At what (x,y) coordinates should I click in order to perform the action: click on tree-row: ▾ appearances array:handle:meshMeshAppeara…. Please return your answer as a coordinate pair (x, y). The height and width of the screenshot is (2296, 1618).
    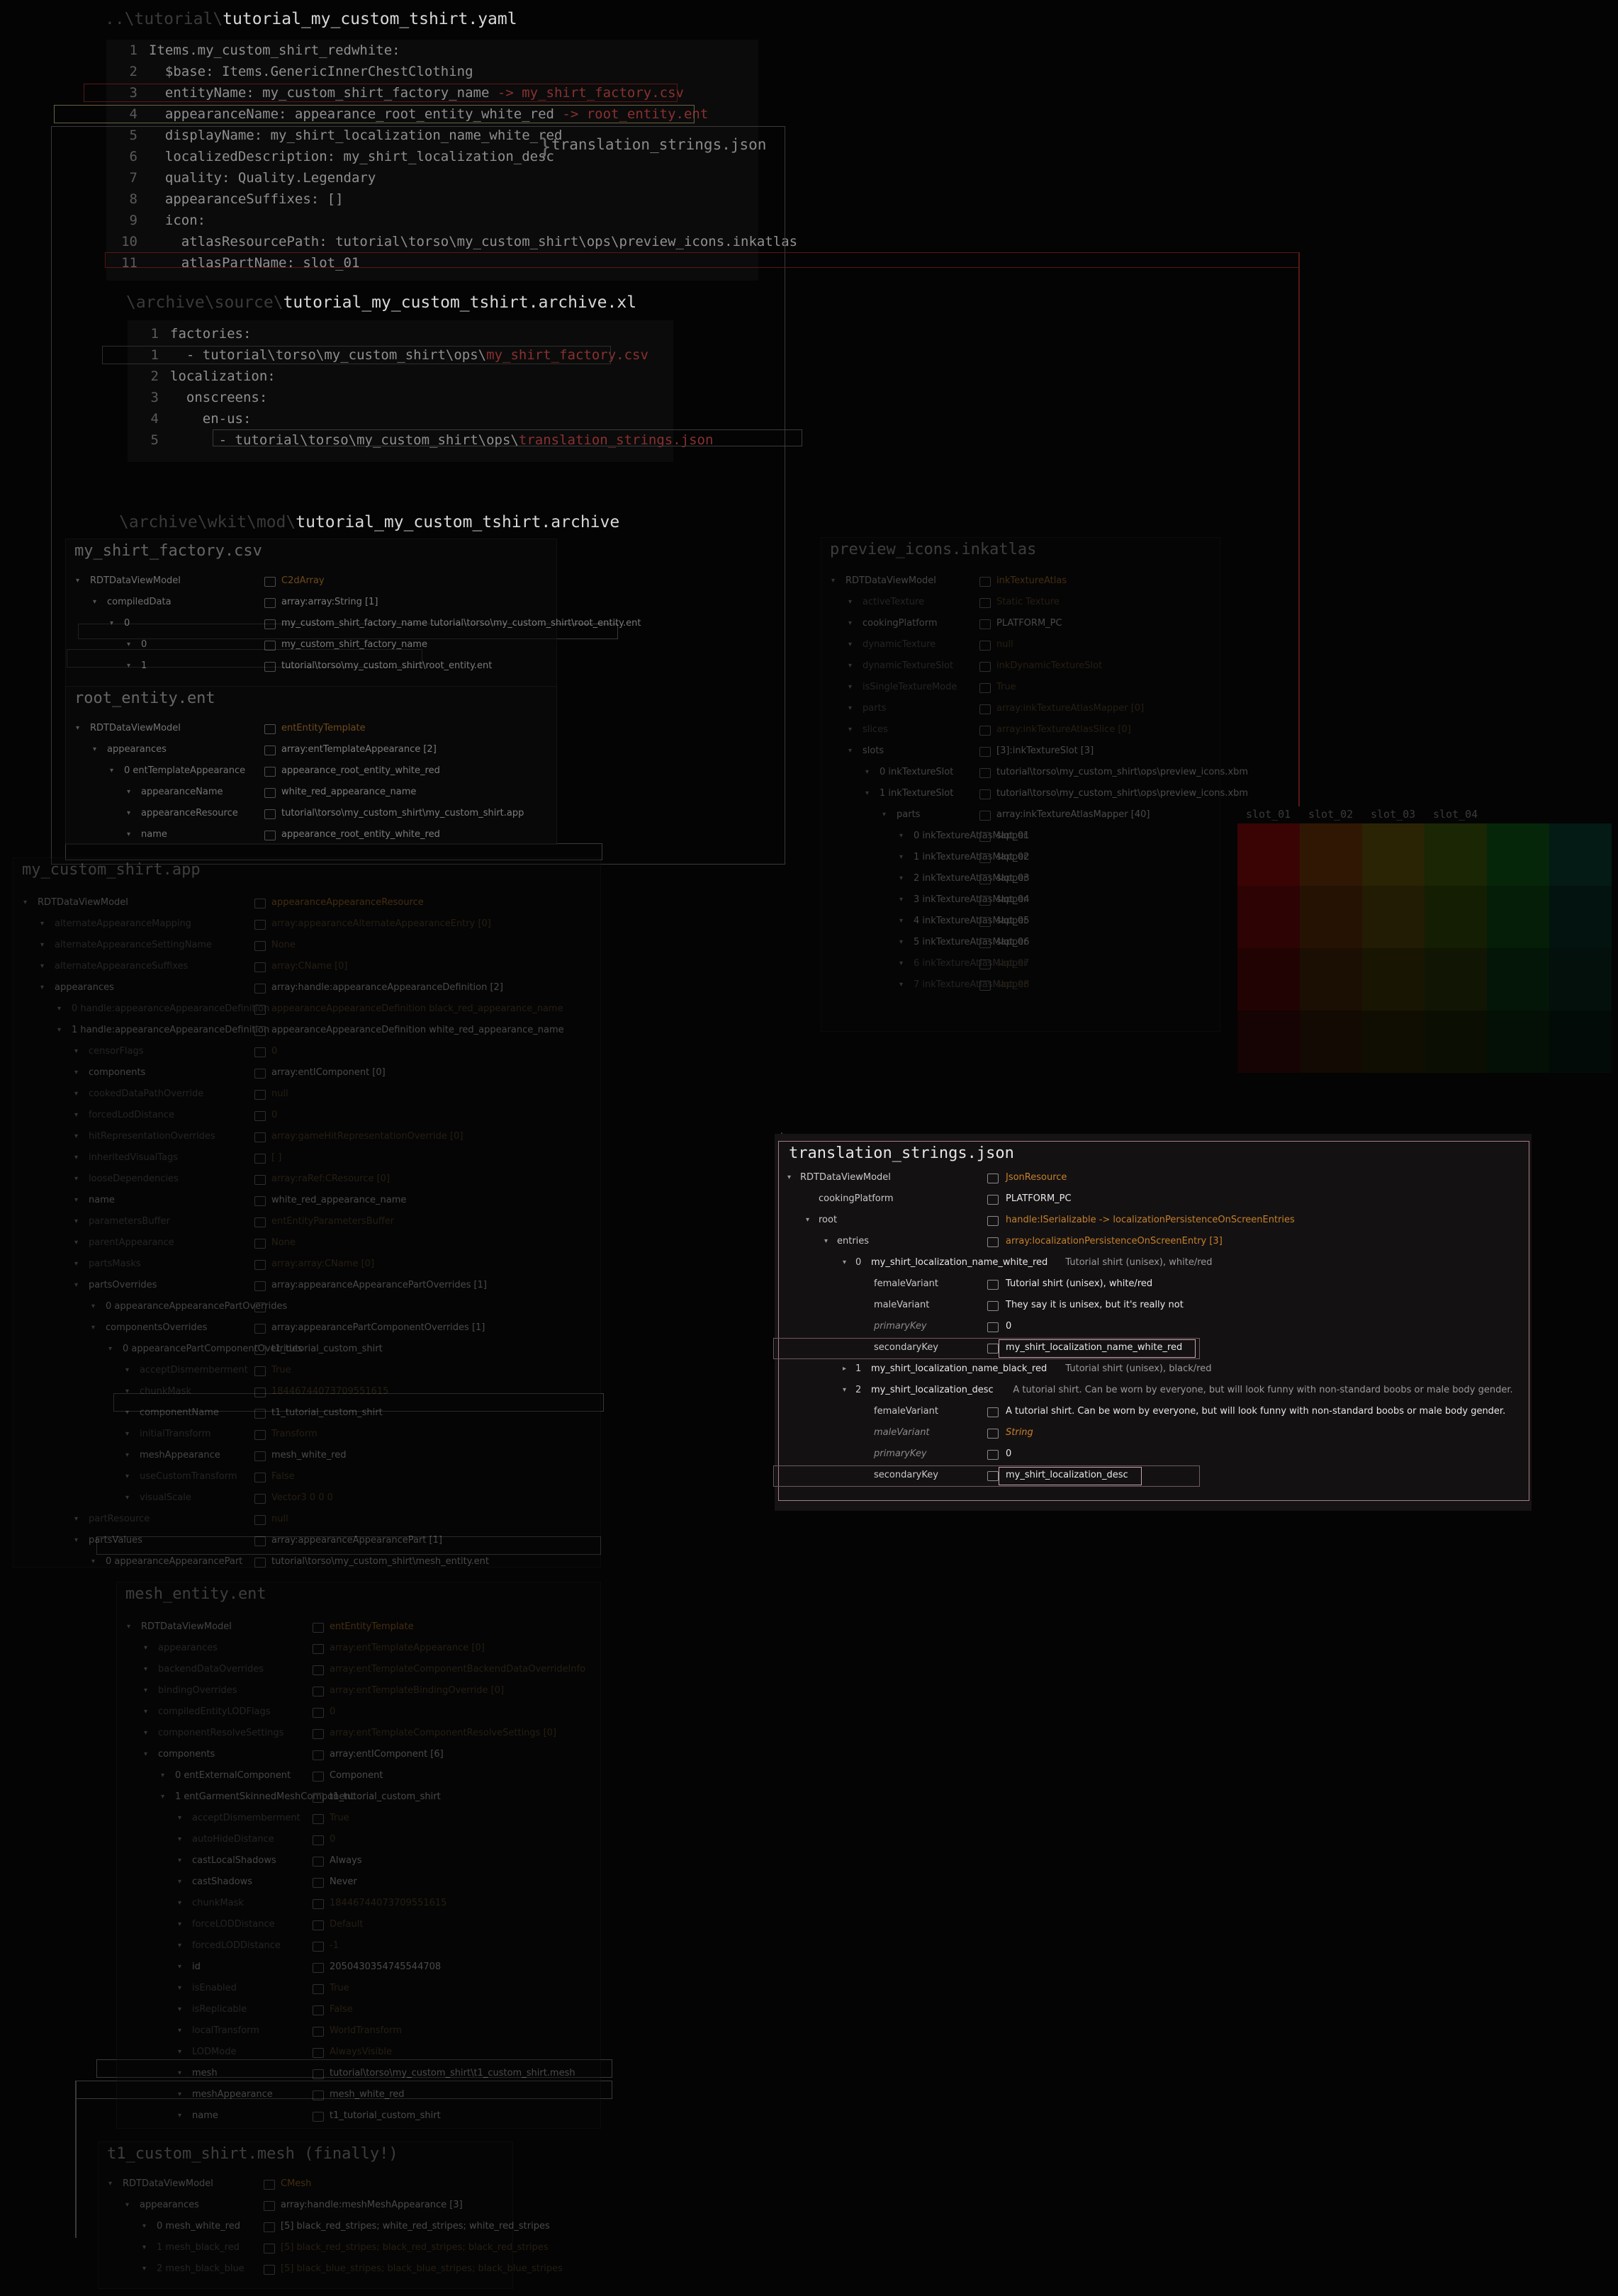
    Looking at the image, I should click on (305, 2205).